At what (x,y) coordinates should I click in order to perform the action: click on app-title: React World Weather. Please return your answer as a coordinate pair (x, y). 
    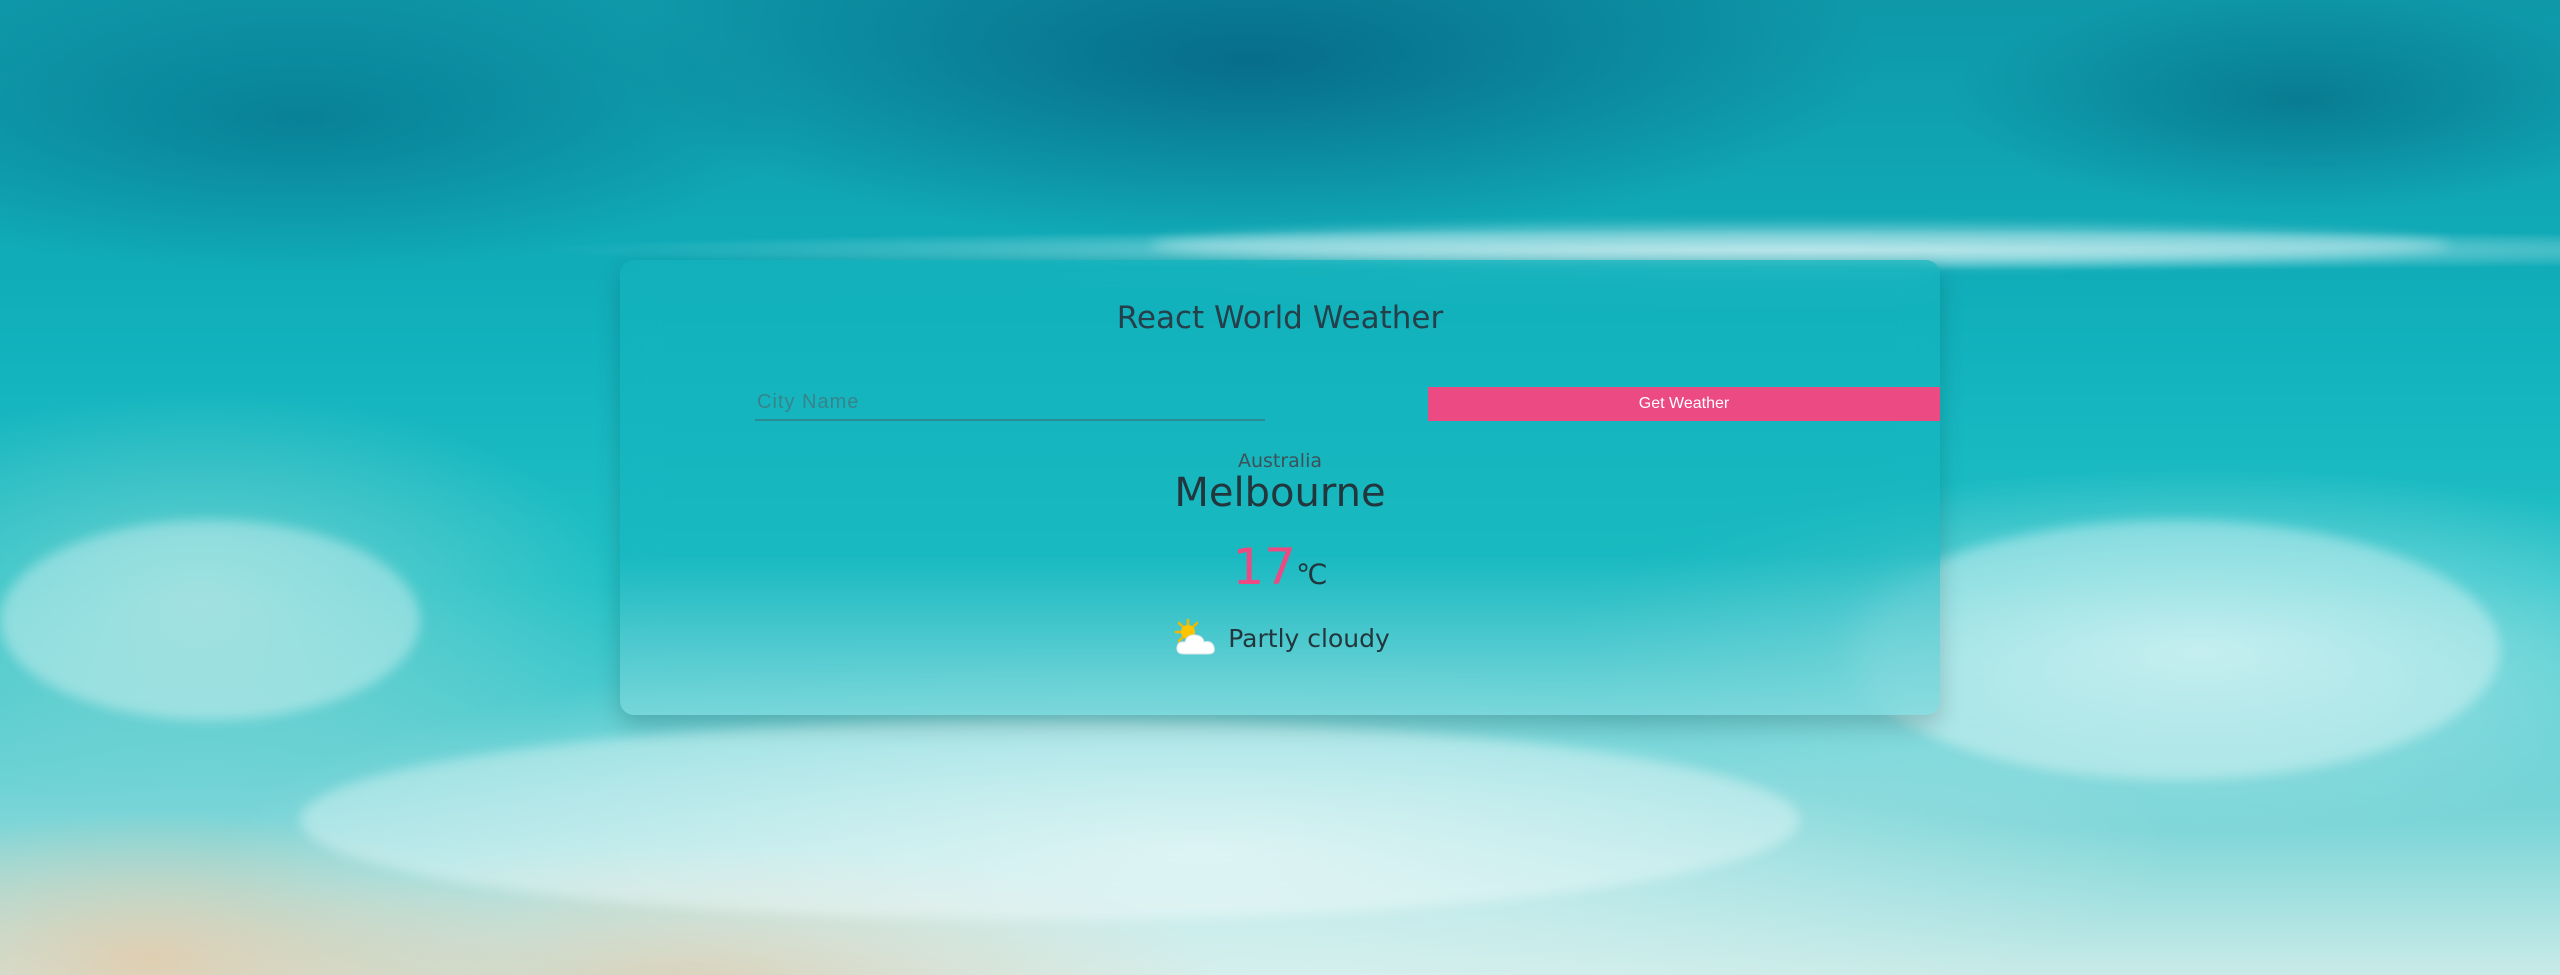
    Looking at the image, I should click on (1280, 318).